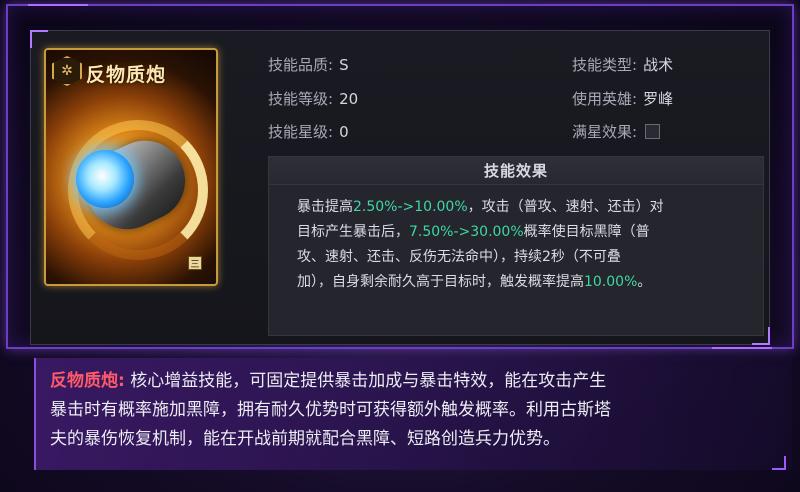  I want to click on attr-level-label: 技能等级:, so click(301, 99).